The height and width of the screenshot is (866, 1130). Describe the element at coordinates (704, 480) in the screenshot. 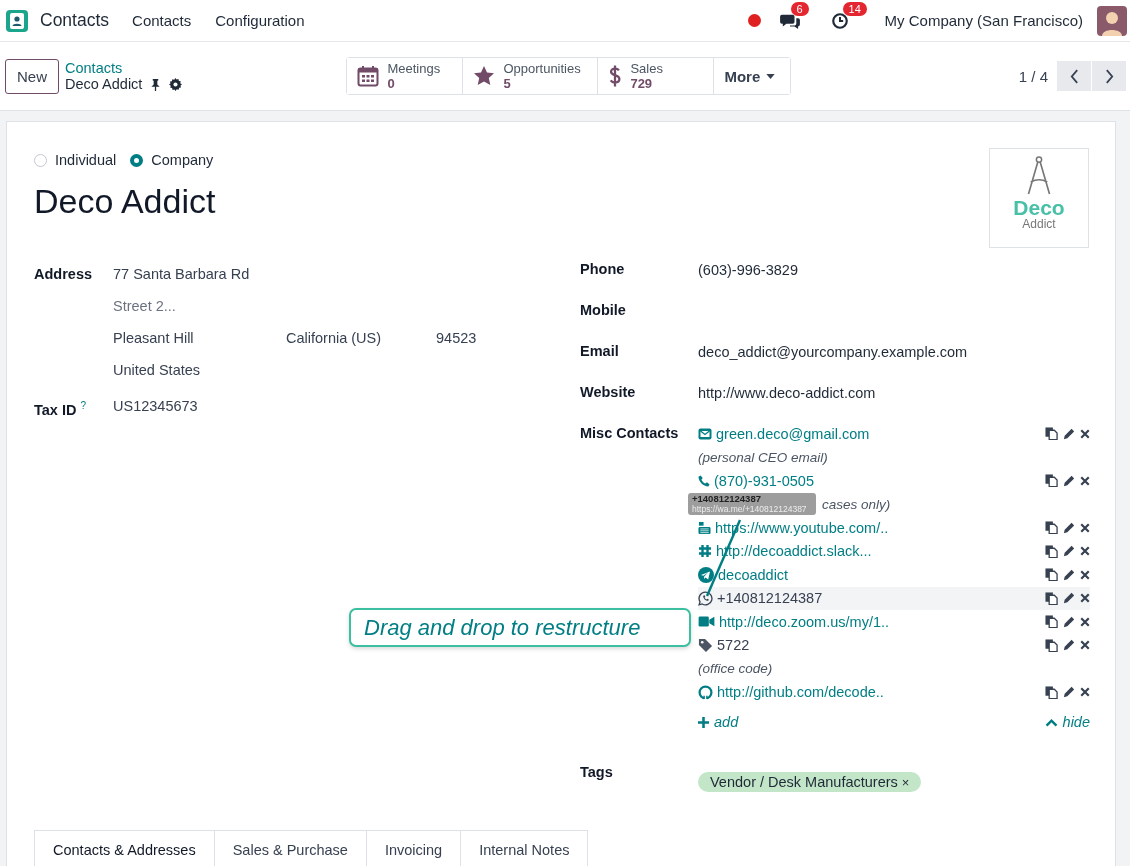

I see `phone-icon` at that location.